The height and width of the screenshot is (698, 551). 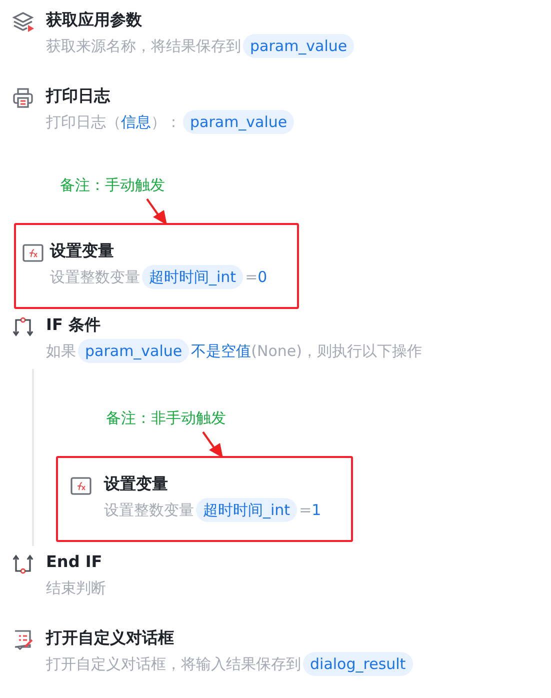 What do you see at coordinates (61, 351) in the screenshot?
I see `description-text: 如果` at bounding box center [61, 351].